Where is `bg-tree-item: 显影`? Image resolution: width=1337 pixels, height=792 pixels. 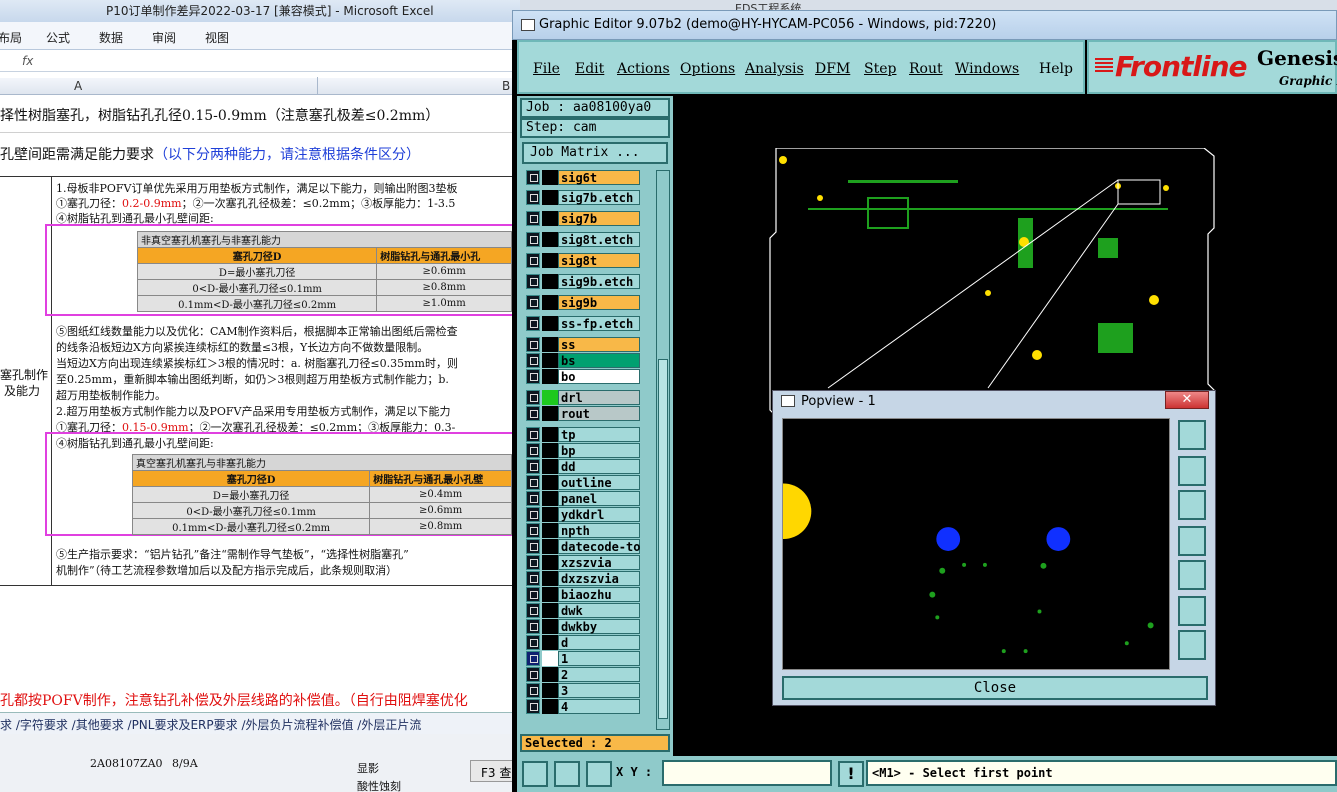
bg-tree-item: 显影 is located at coordinates (368, 768).